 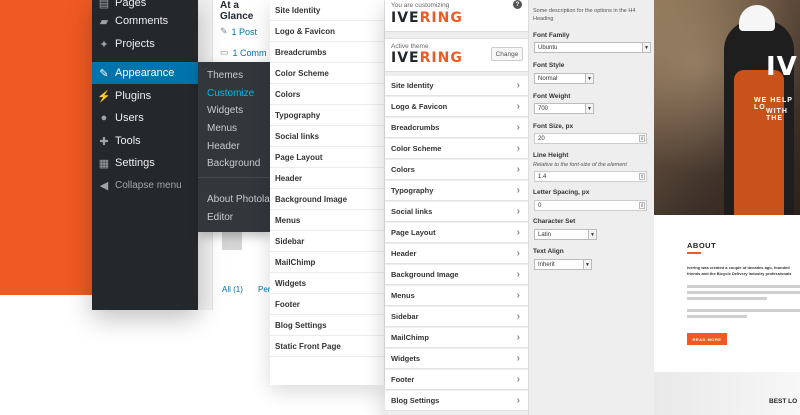 I want to click on section-breadcrumbs: Breadcrumbs, so click(x=327, y=52).